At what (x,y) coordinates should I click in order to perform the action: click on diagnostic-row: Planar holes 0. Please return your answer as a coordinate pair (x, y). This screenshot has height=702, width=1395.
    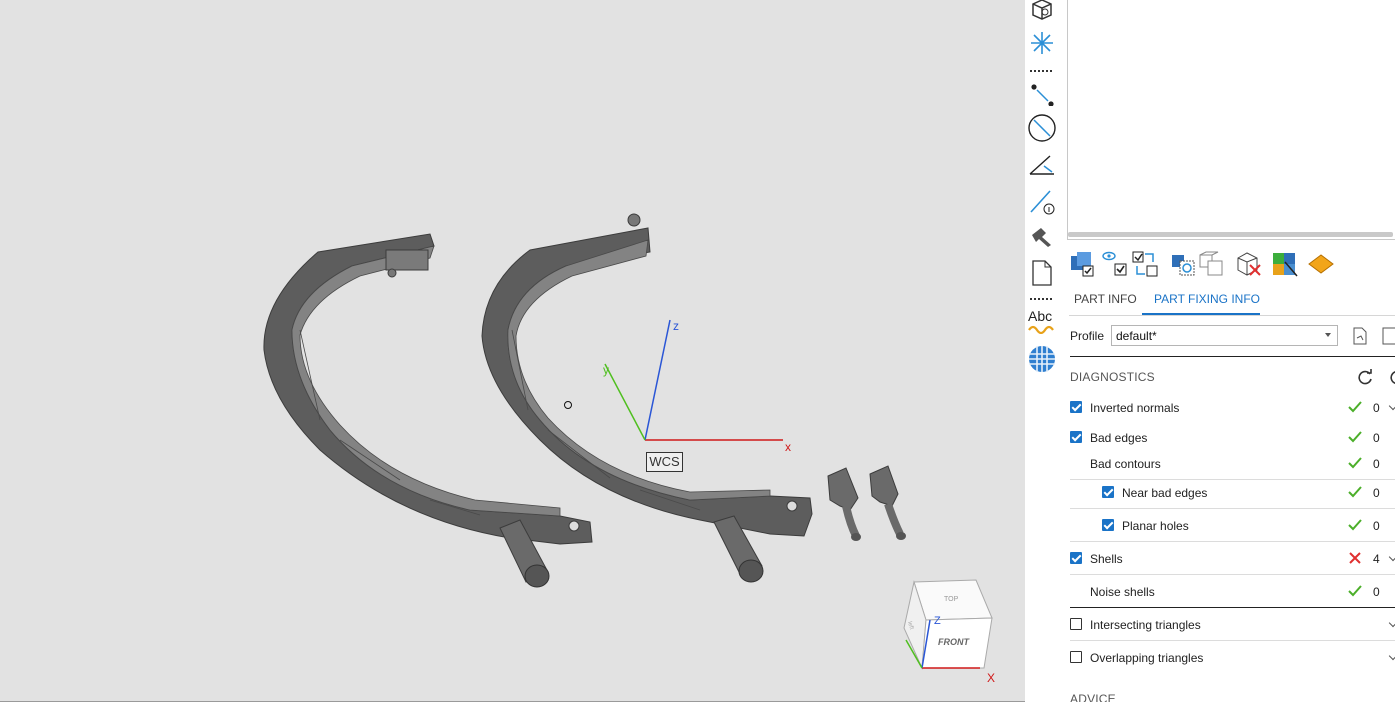
    Looking at the image, I should click on (1232, 525).